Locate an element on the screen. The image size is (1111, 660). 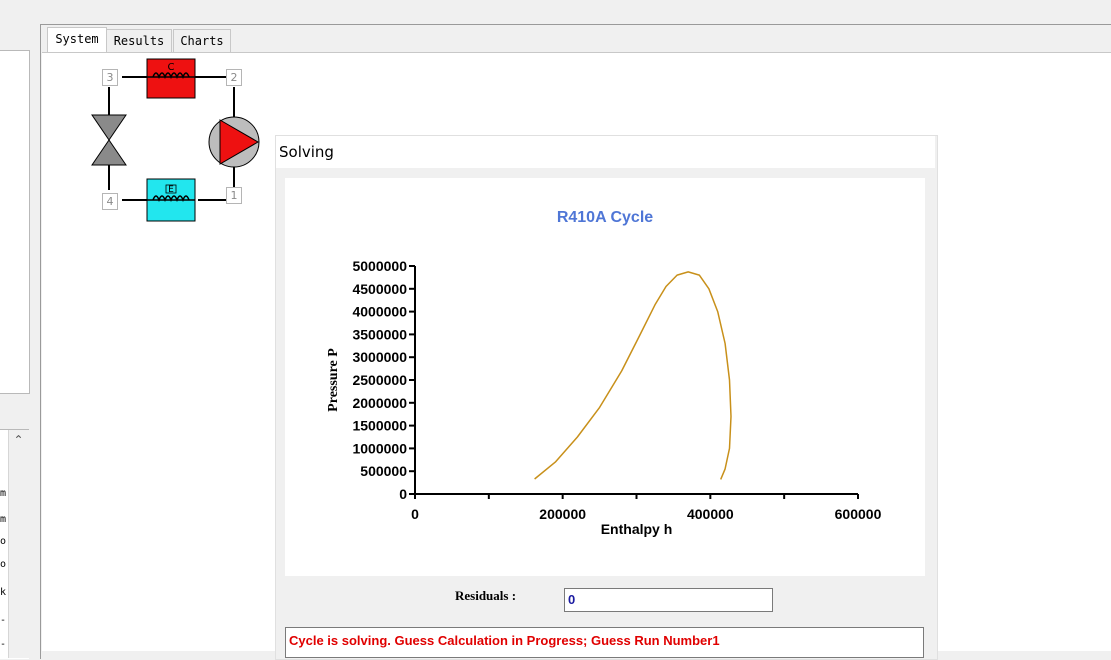
tab-system: System is located at coordinates (77, 40).